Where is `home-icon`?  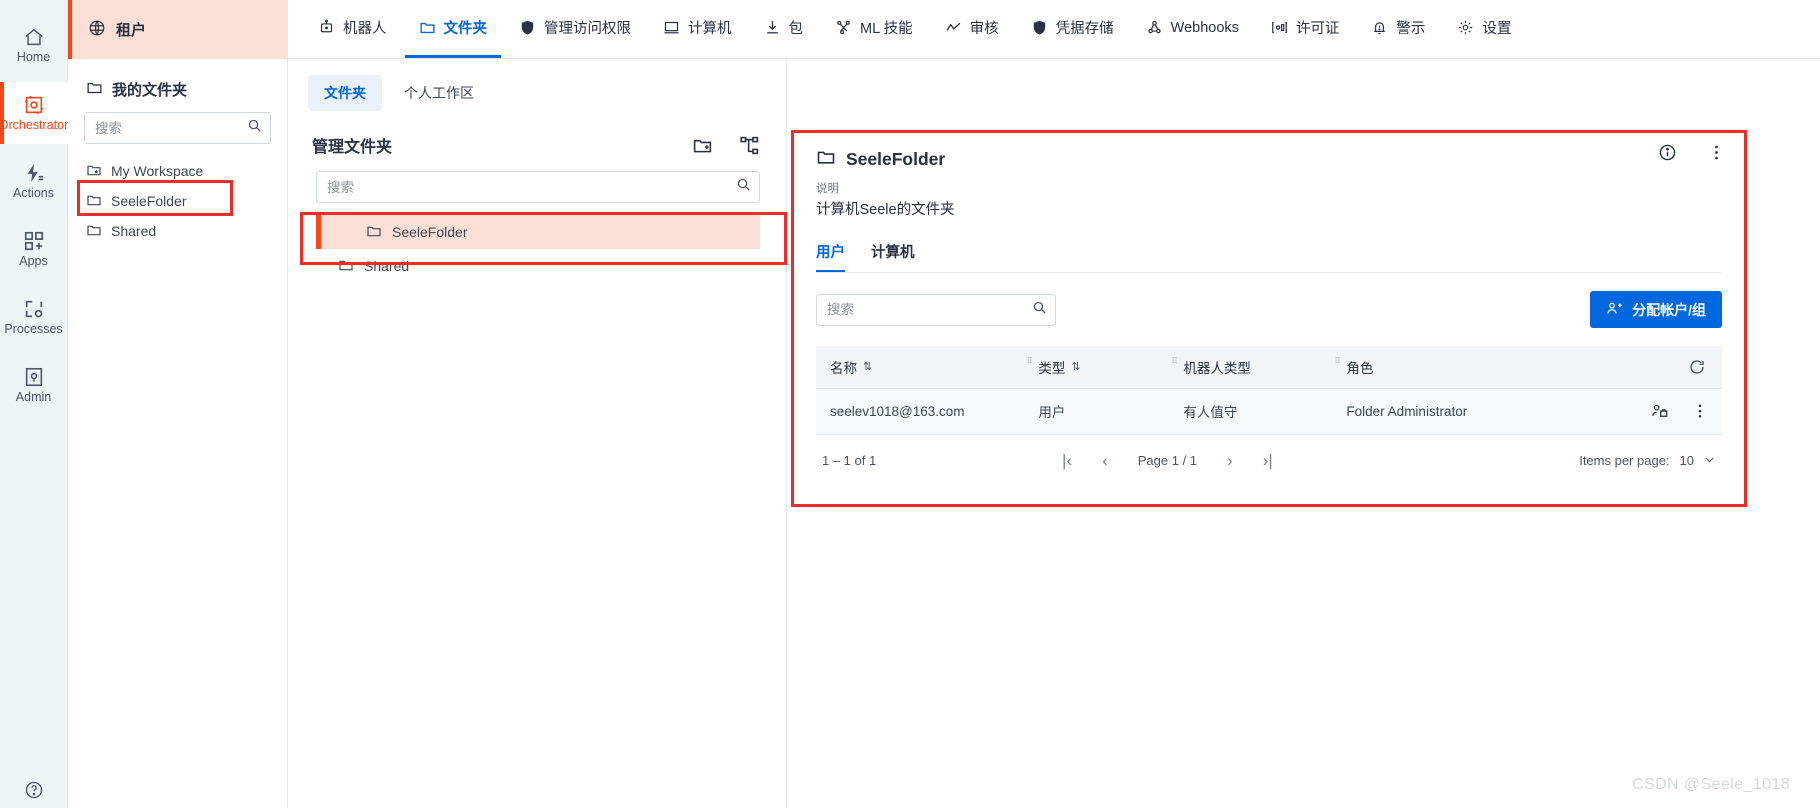 home-icon is located at coordinates (34, 37).